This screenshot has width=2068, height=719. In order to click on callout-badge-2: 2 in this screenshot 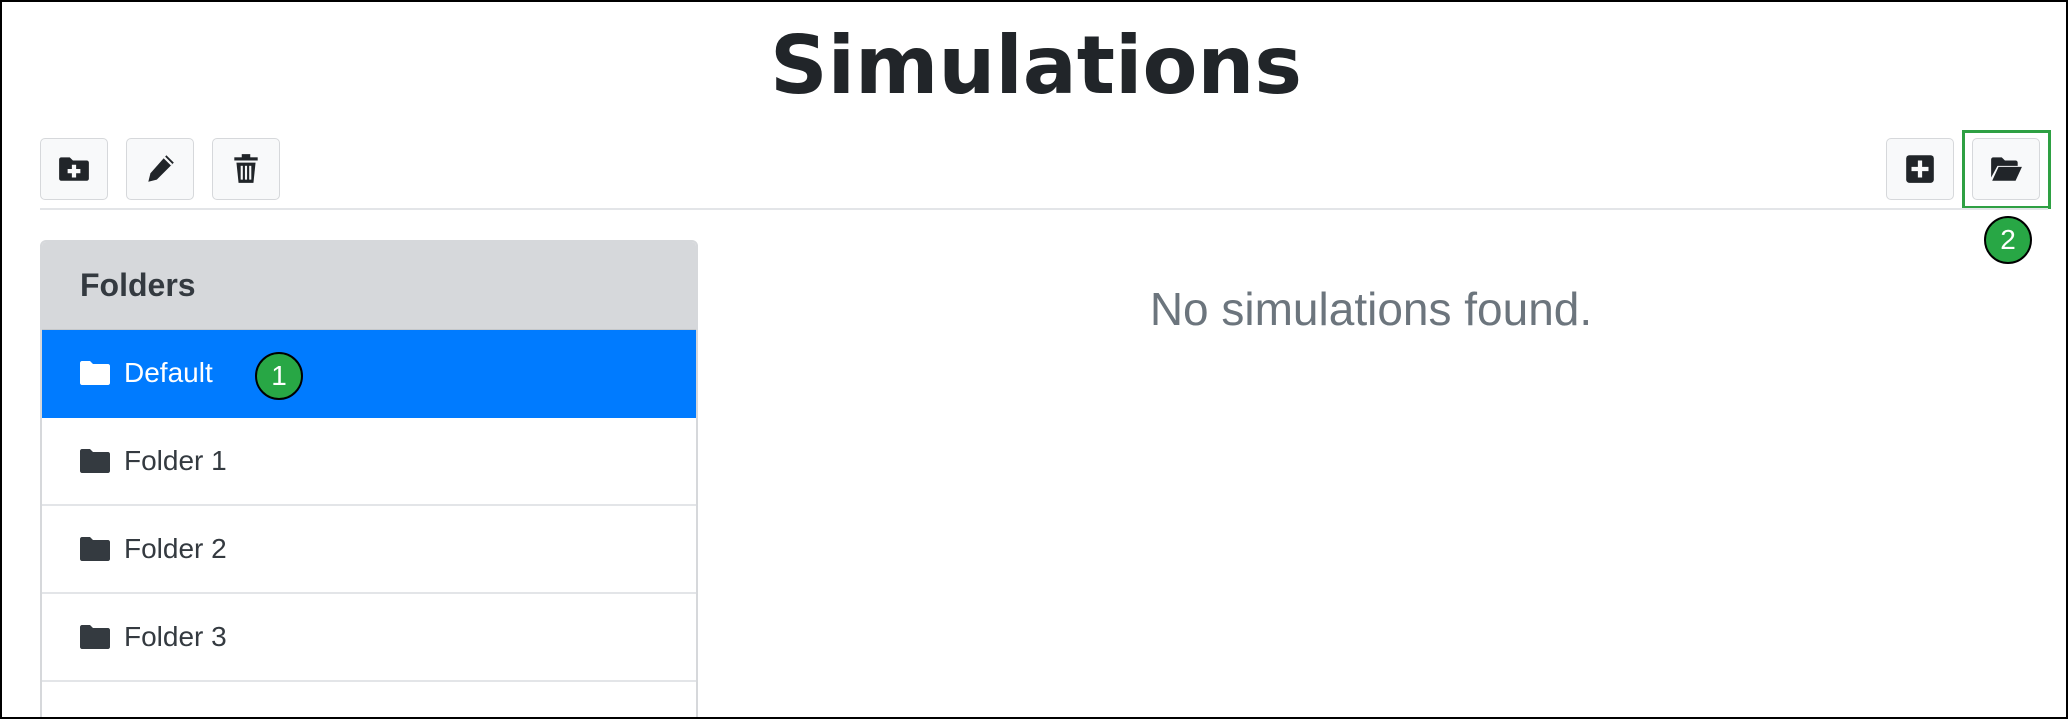, I will do `click(2008, 240)`.